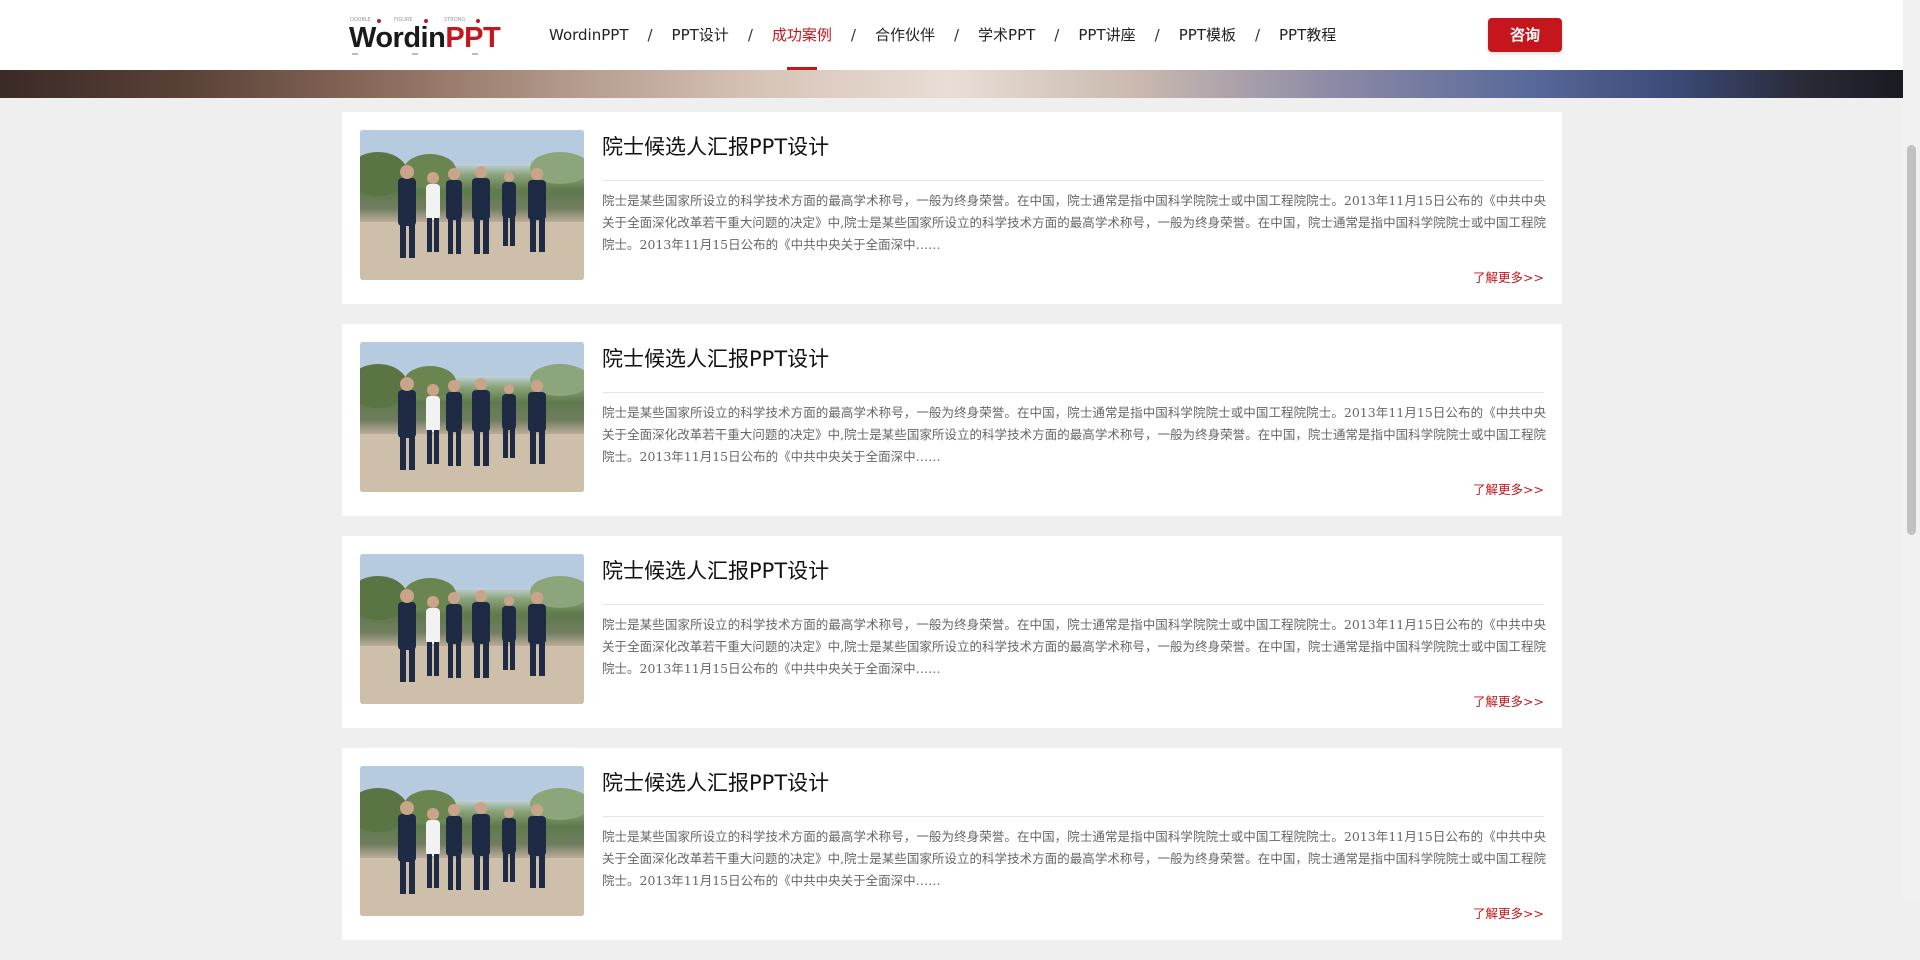 This screenshot has height=960, width=1920. I want to click on nav-item-partners: 合作伙伴, so click(905, 35).